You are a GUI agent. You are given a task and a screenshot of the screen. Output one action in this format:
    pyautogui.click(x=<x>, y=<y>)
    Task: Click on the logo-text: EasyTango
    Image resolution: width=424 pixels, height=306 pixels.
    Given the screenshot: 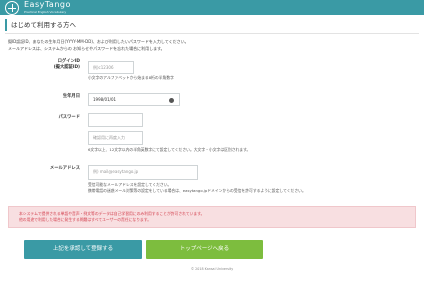 What is the action you would take?
    pyautogui.click(x=47, y=4)
    